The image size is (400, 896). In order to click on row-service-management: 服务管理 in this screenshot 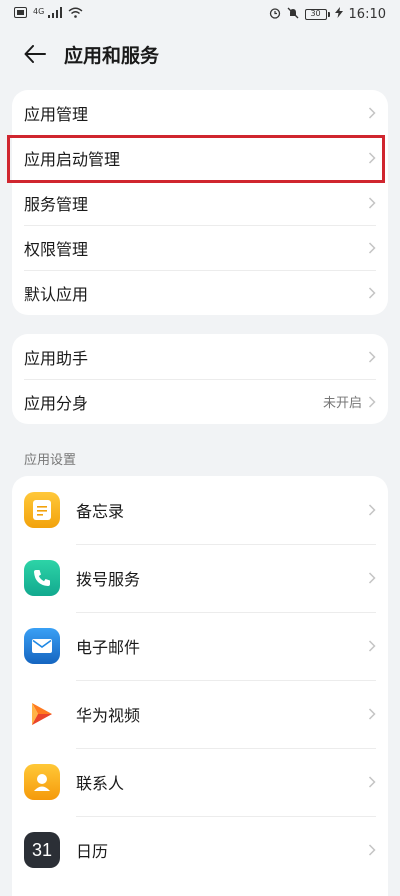, I will do `click(200, 202)`.